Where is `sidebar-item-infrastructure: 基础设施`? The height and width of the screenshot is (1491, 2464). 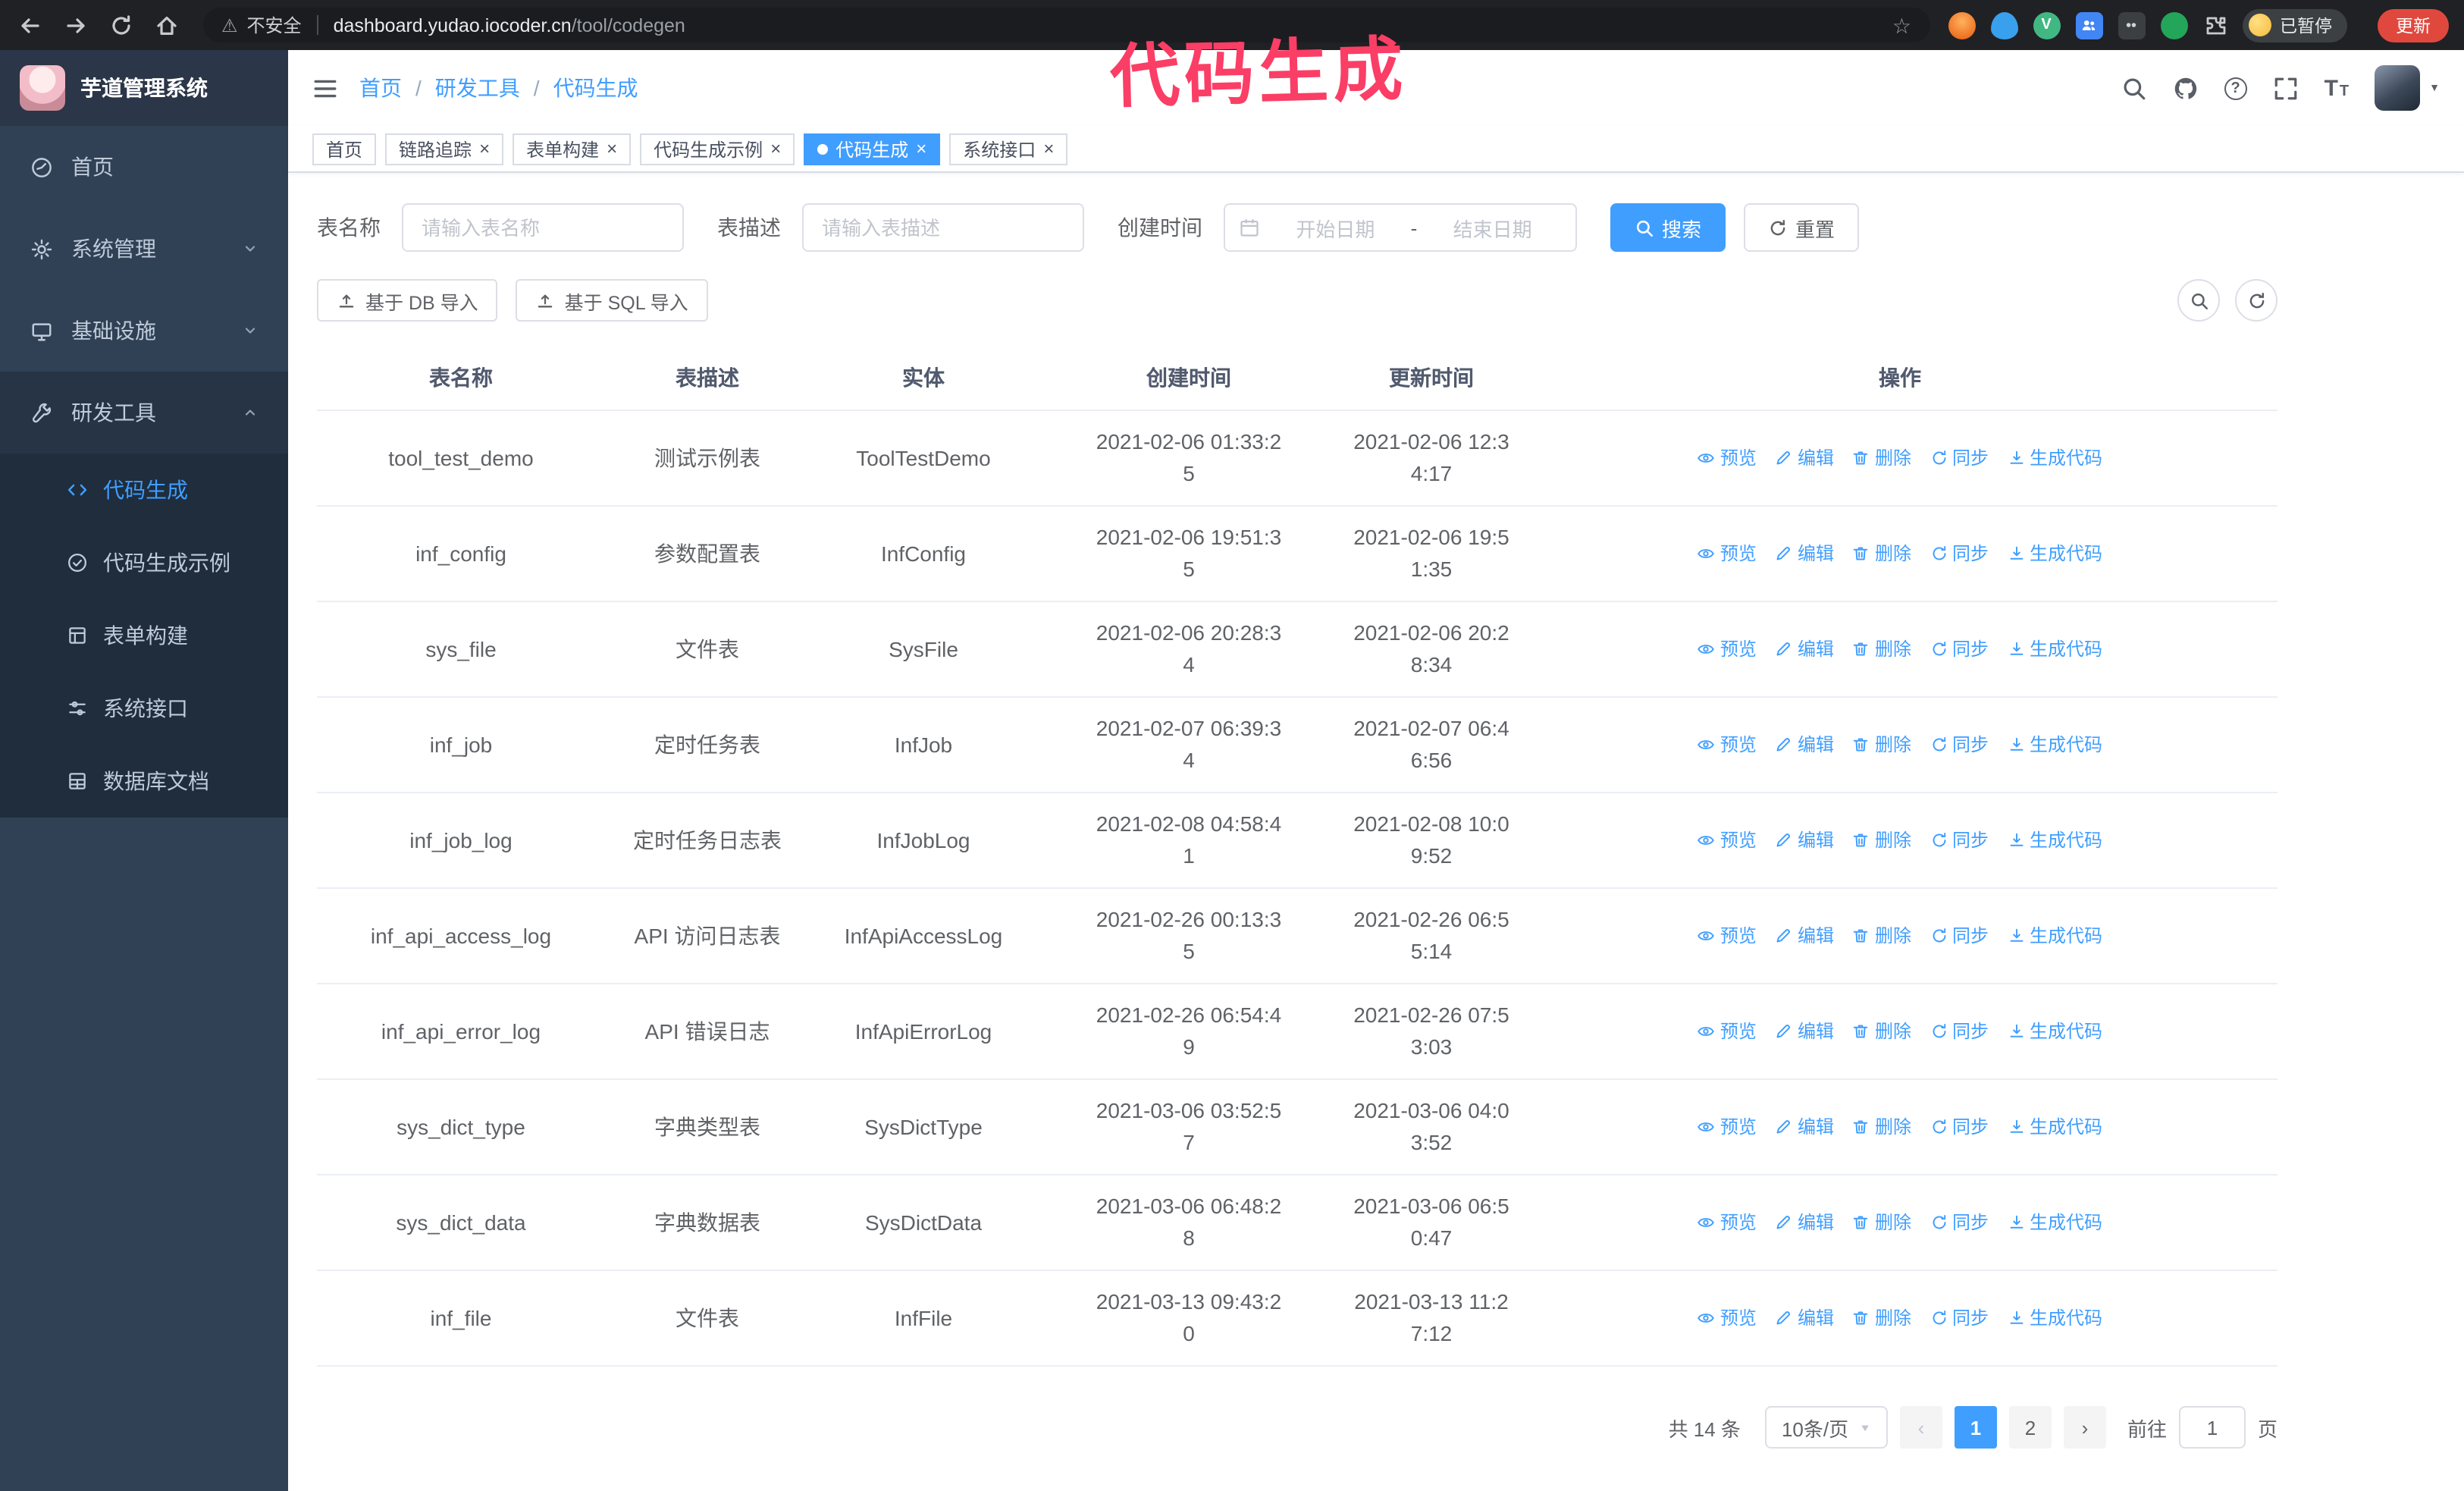 sidebar-item-infrastructure: 基础设施 is located at coordinates (144, 331).